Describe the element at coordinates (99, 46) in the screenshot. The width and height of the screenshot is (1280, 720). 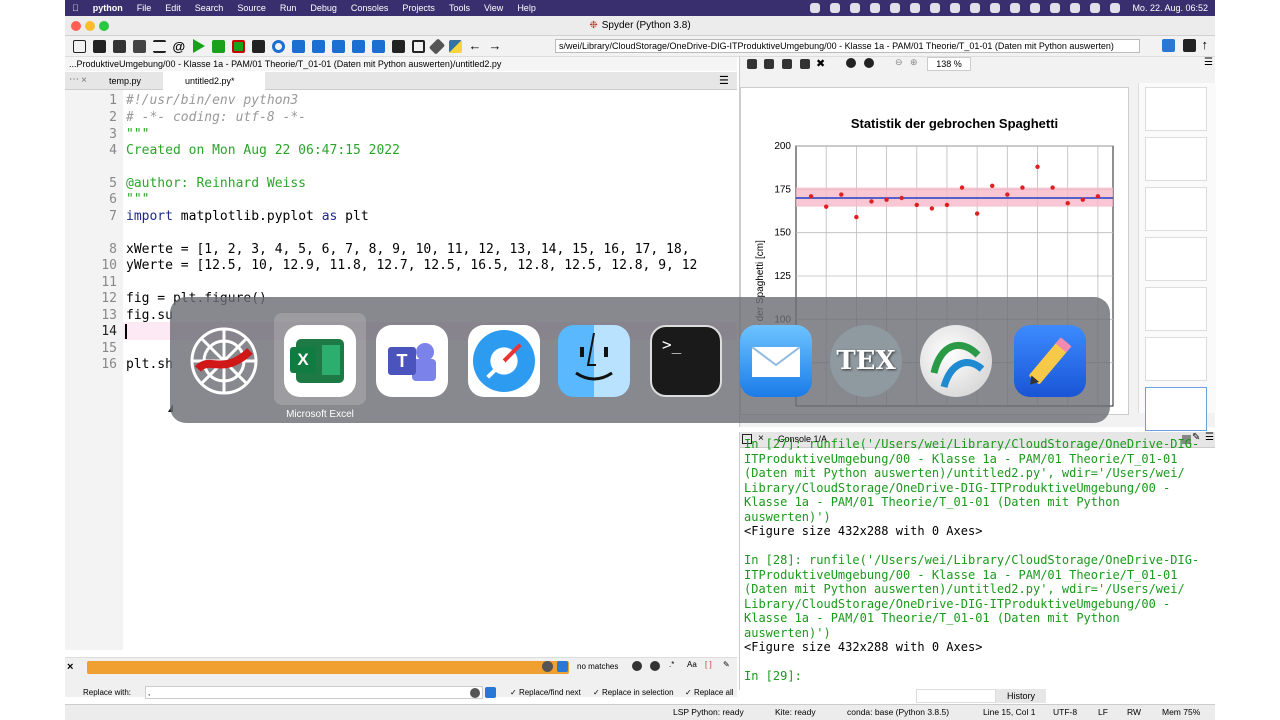
I see `open-folder-icon` at that location.